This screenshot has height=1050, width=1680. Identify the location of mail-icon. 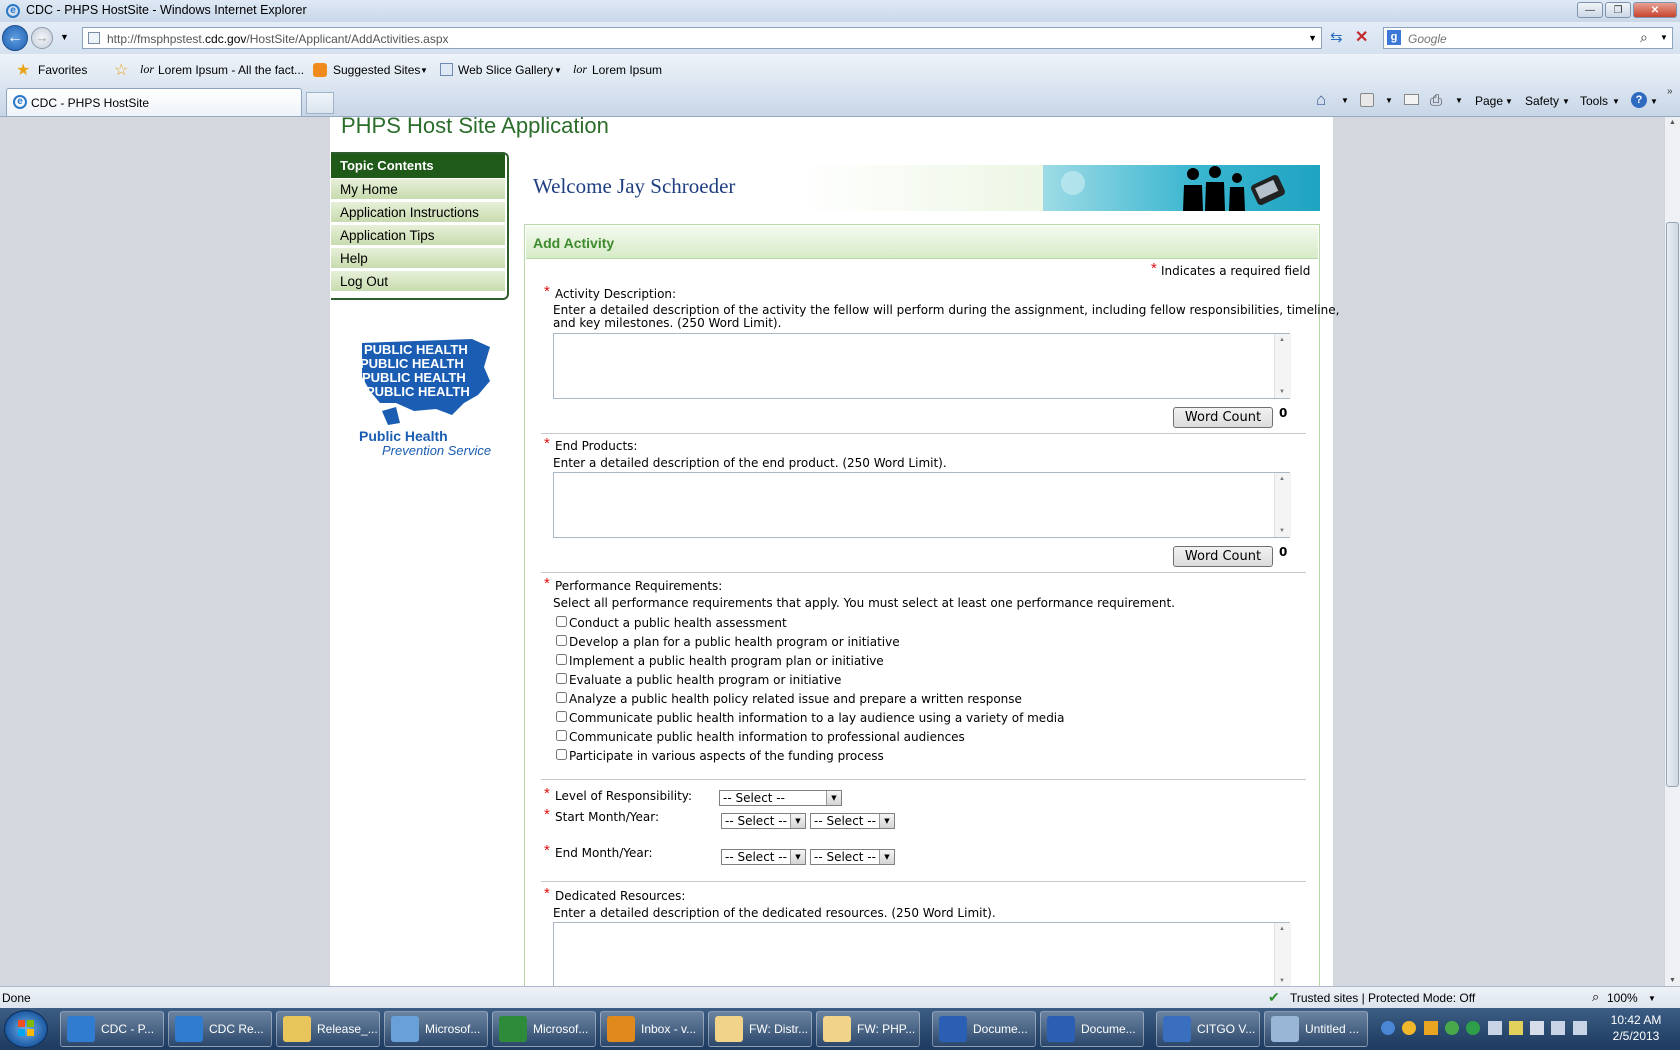
(1411, 99).